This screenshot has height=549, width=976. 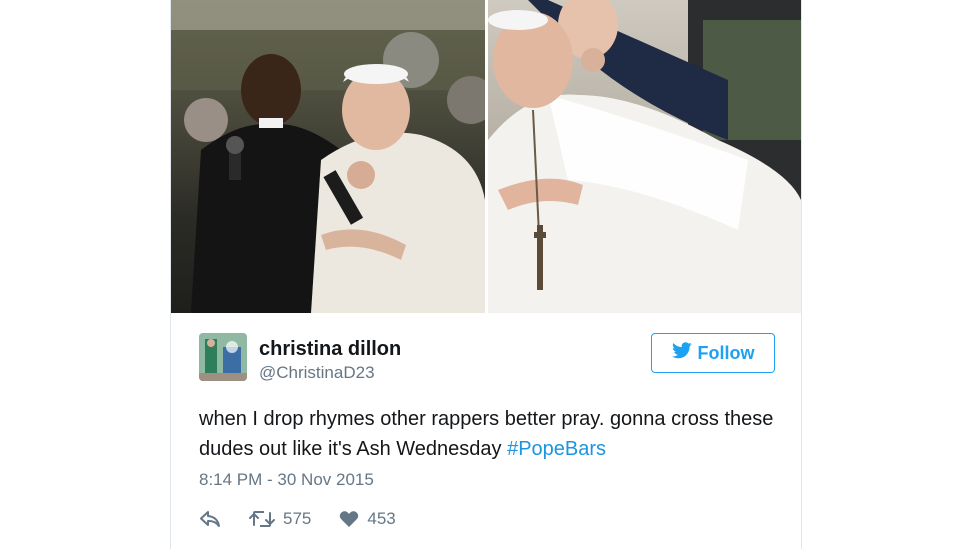 I want to click on avatar, so click(x=223, y=357).